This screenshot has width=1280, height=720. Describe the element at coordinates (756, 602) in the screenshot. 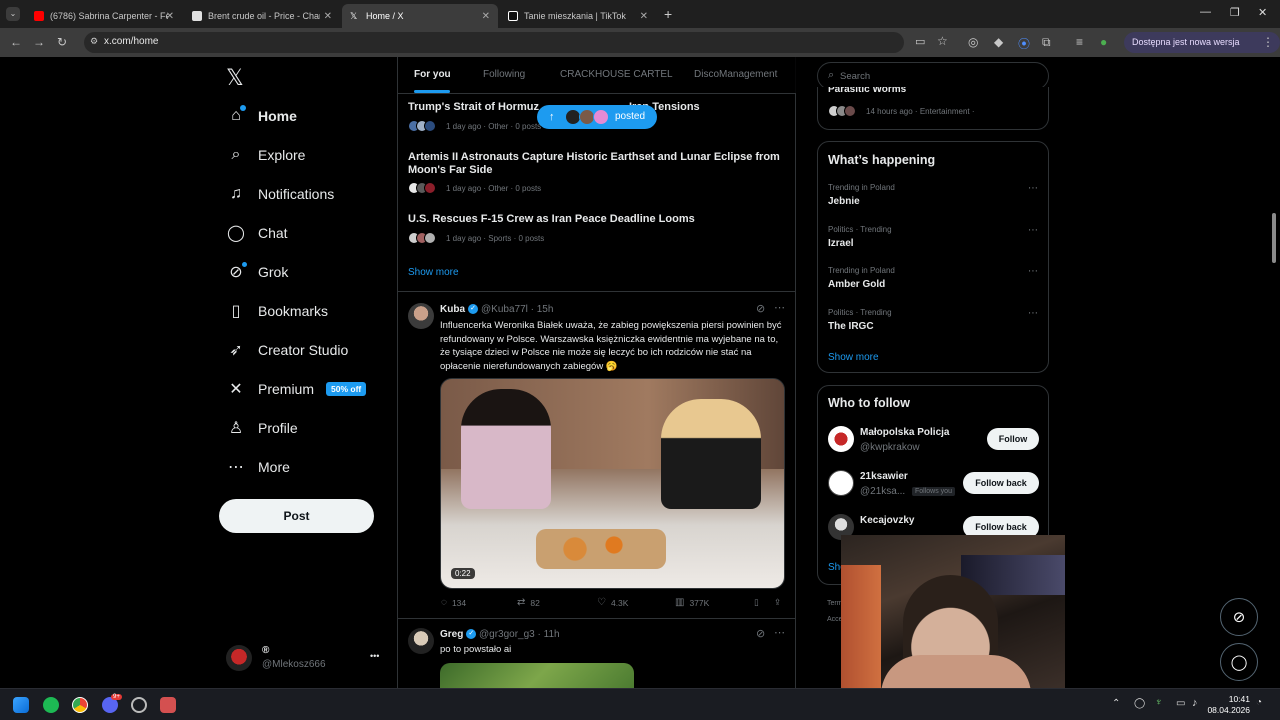

I see `bookmark-icon: ▯` at that location.